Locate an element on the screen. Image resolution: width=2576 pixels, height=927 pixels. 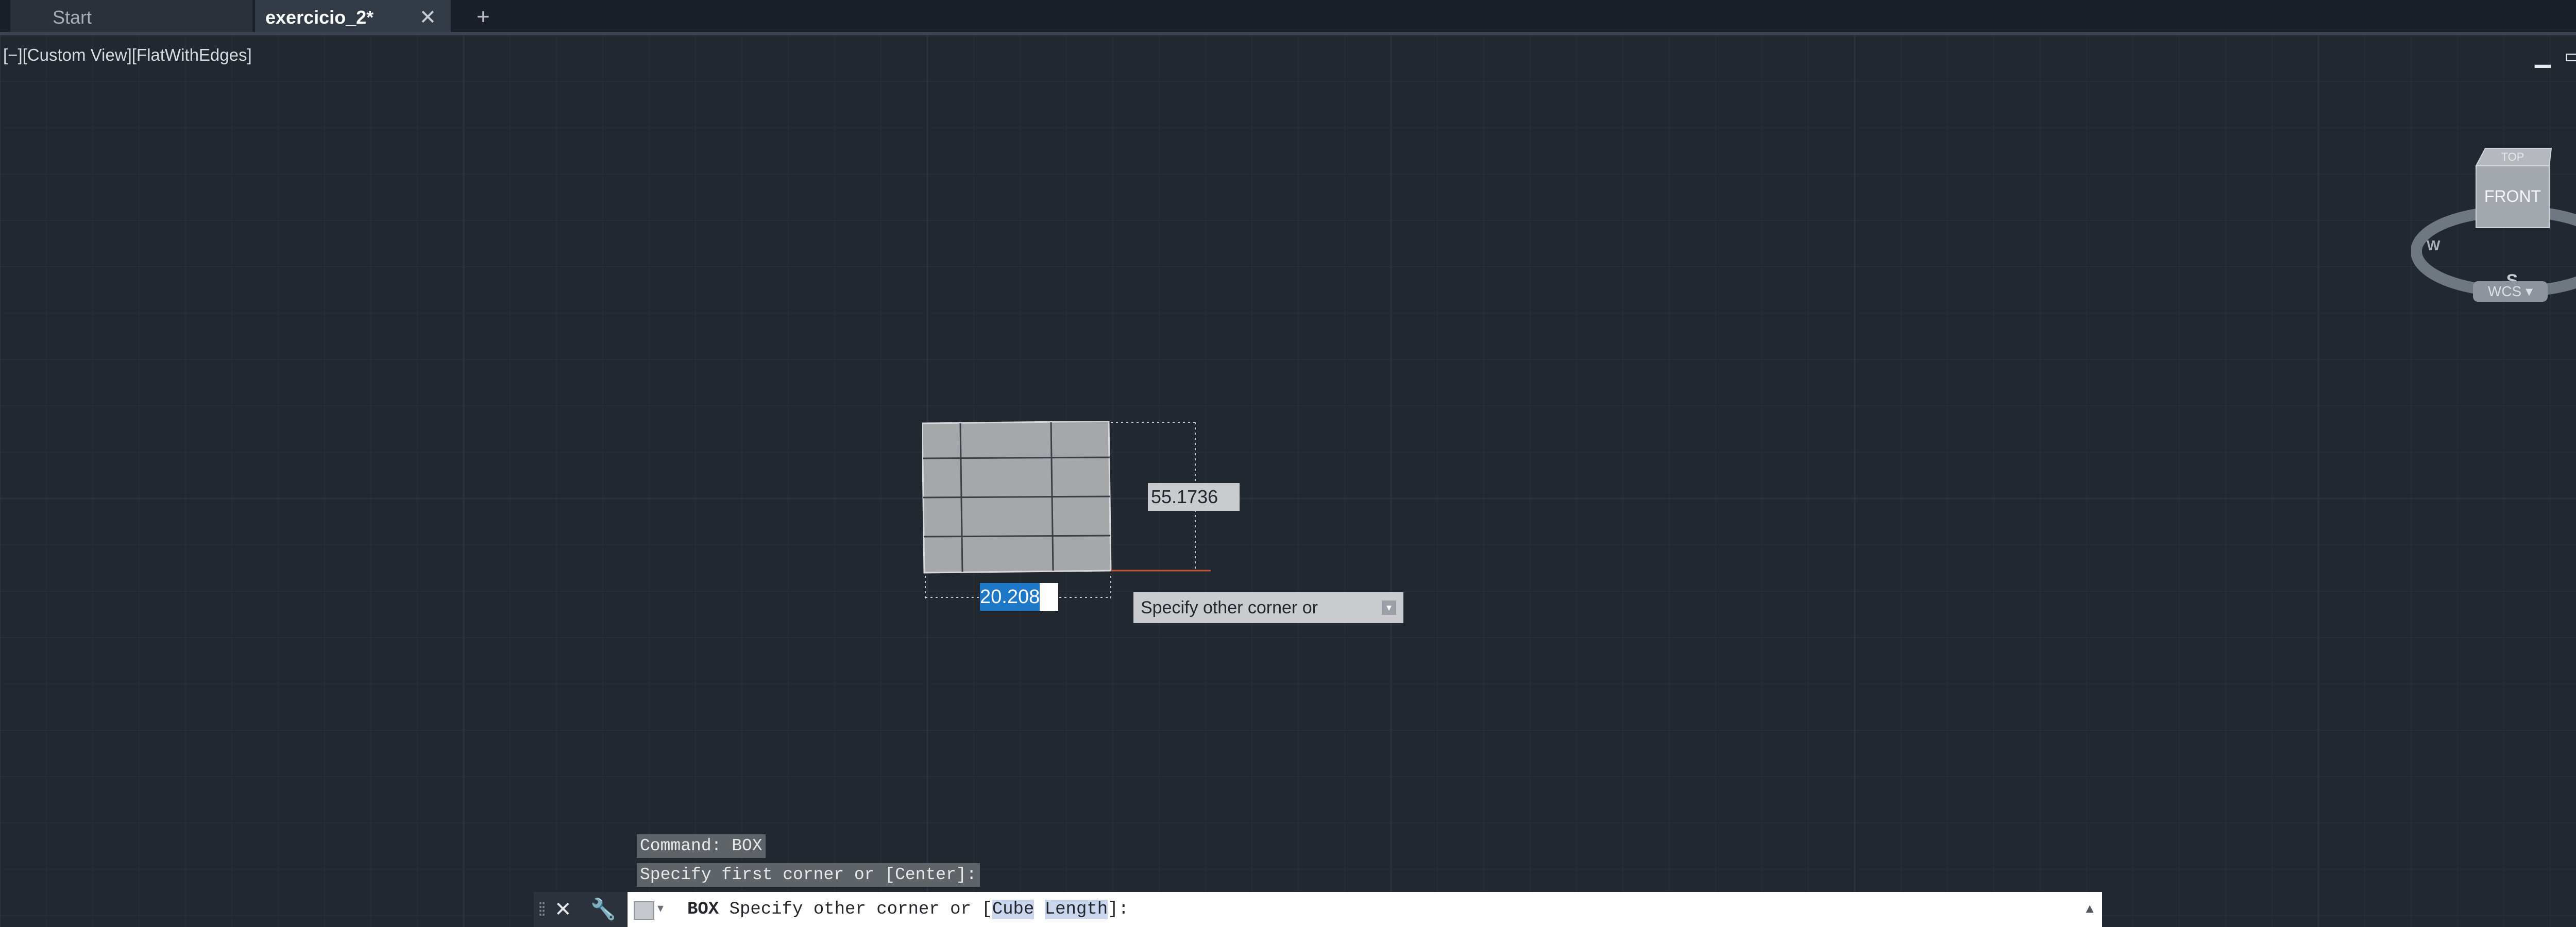
close-command-line-icon: ✕ is located at coordinates (563, 910).